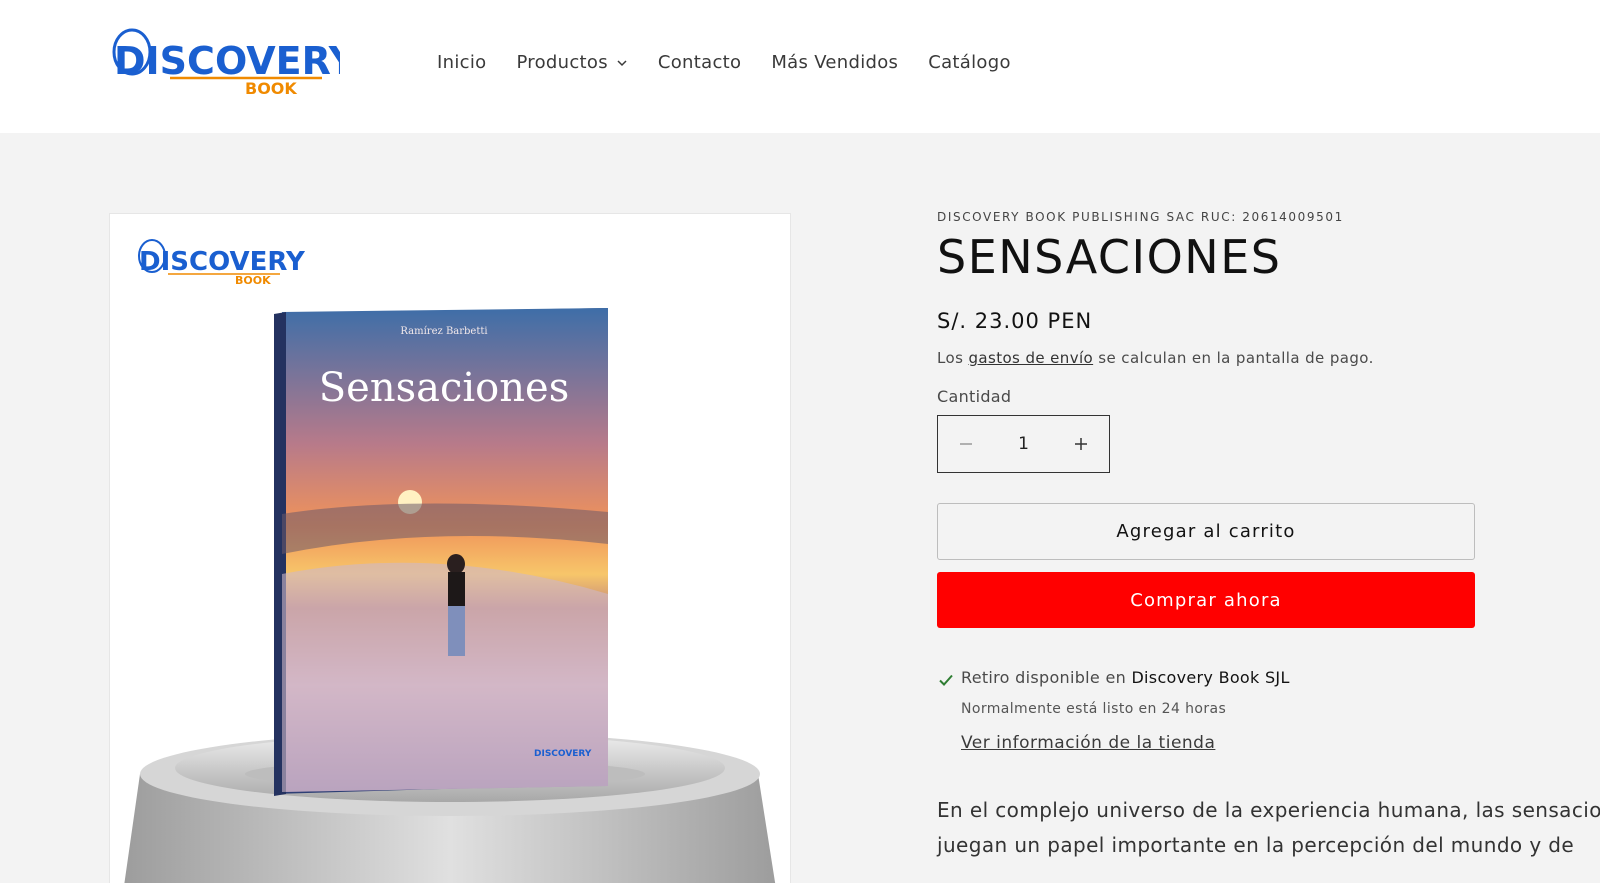 The height and width of the screenshot is (883, 1600). I want to click on pickup-store: Discovery Book SJL, so click(1210, 678).